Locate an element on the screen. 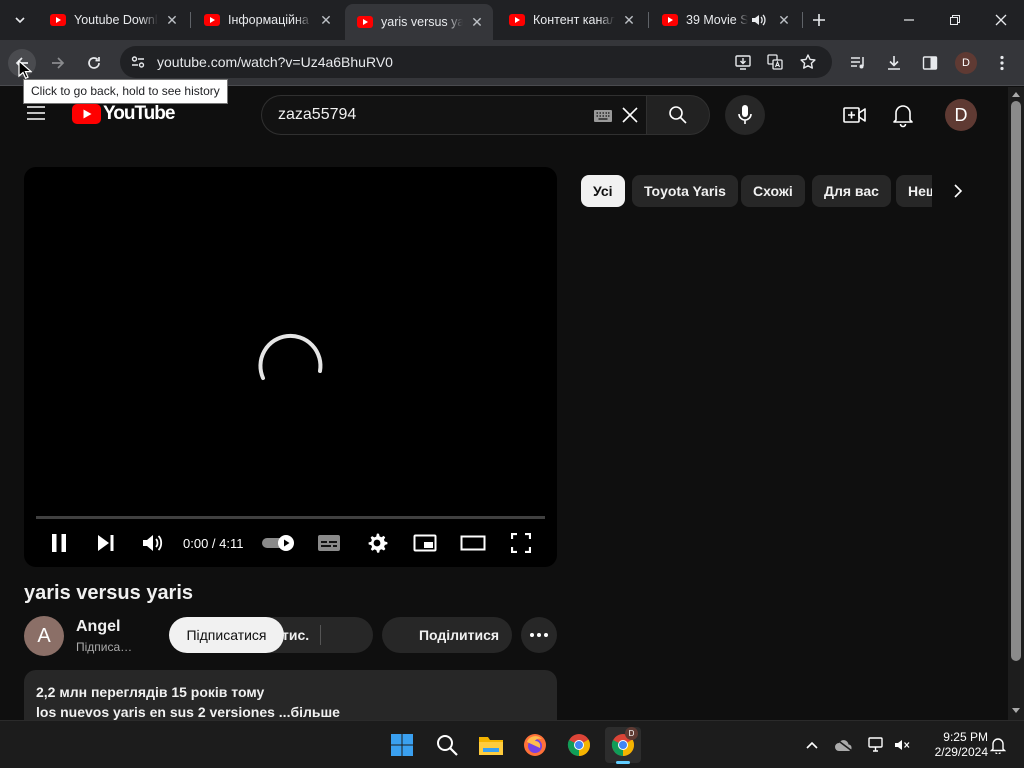 The image size is (1024, 768). network-display-icon is located at coordinates (875, 744).